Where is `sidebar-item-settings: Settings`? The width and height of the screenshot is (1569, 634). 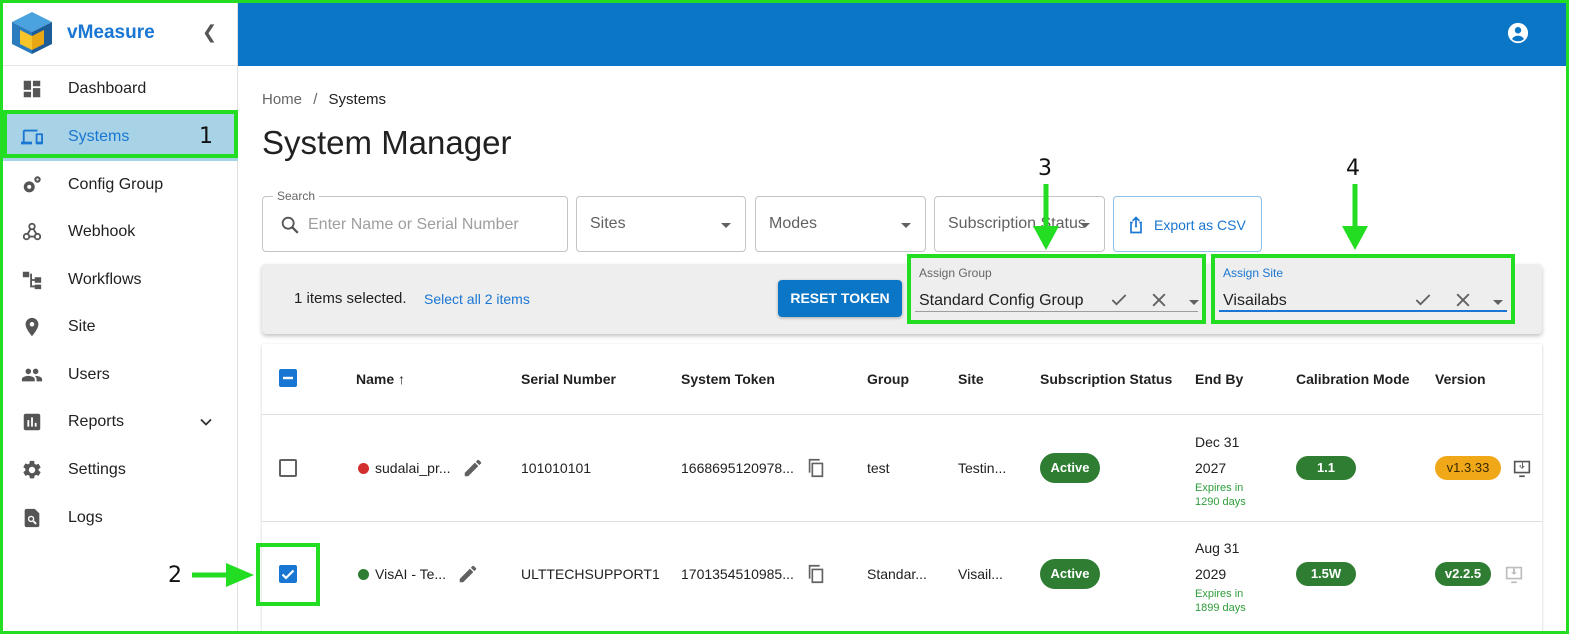 sidebar-item-settings: Settings is located at coordinates (119, 470).